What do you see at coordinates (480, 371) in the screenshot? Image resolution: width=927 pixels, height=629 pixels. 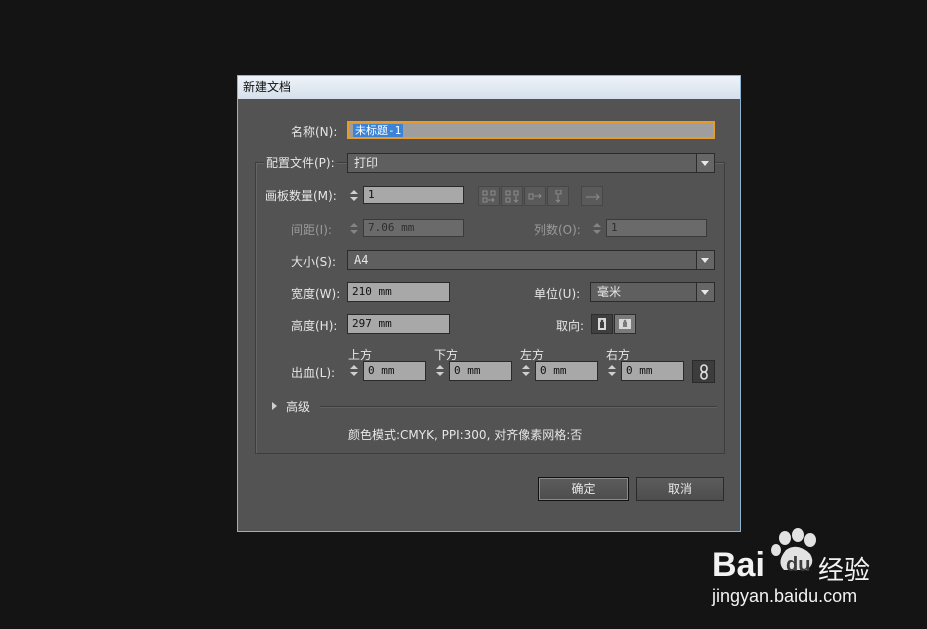 I see `bleed-bottom-input: 0 mm` at bounding box center [480, 371].